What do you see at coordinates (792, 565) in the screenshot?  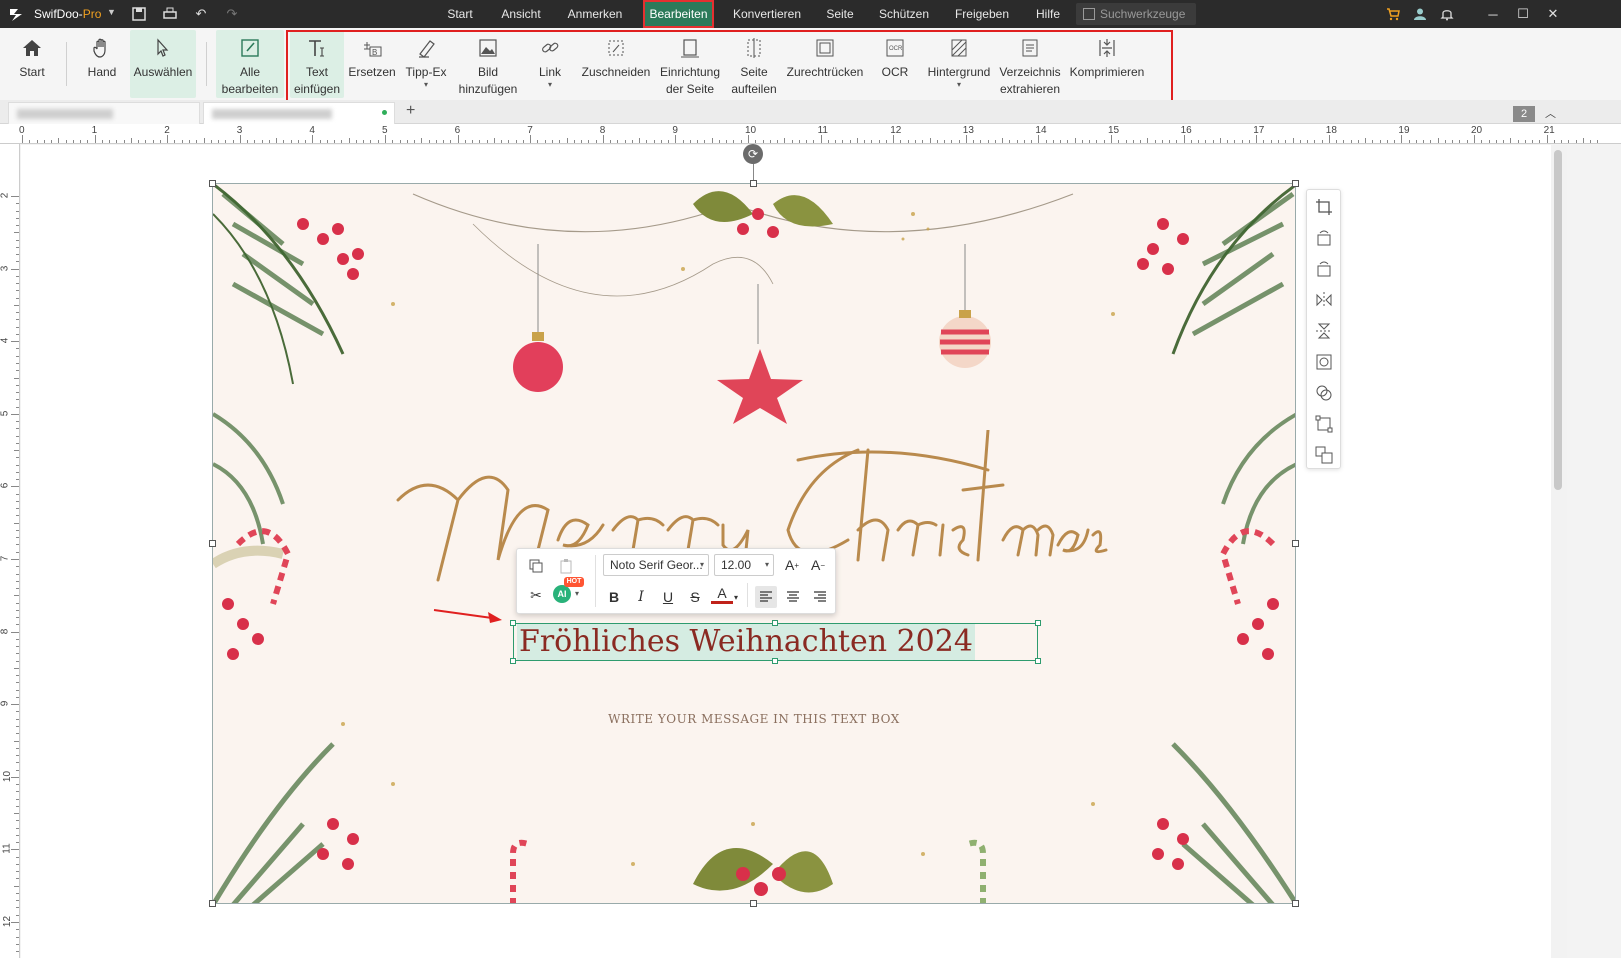 I see `increase-font-size-icon: A +` at bounding box center [792, 565].